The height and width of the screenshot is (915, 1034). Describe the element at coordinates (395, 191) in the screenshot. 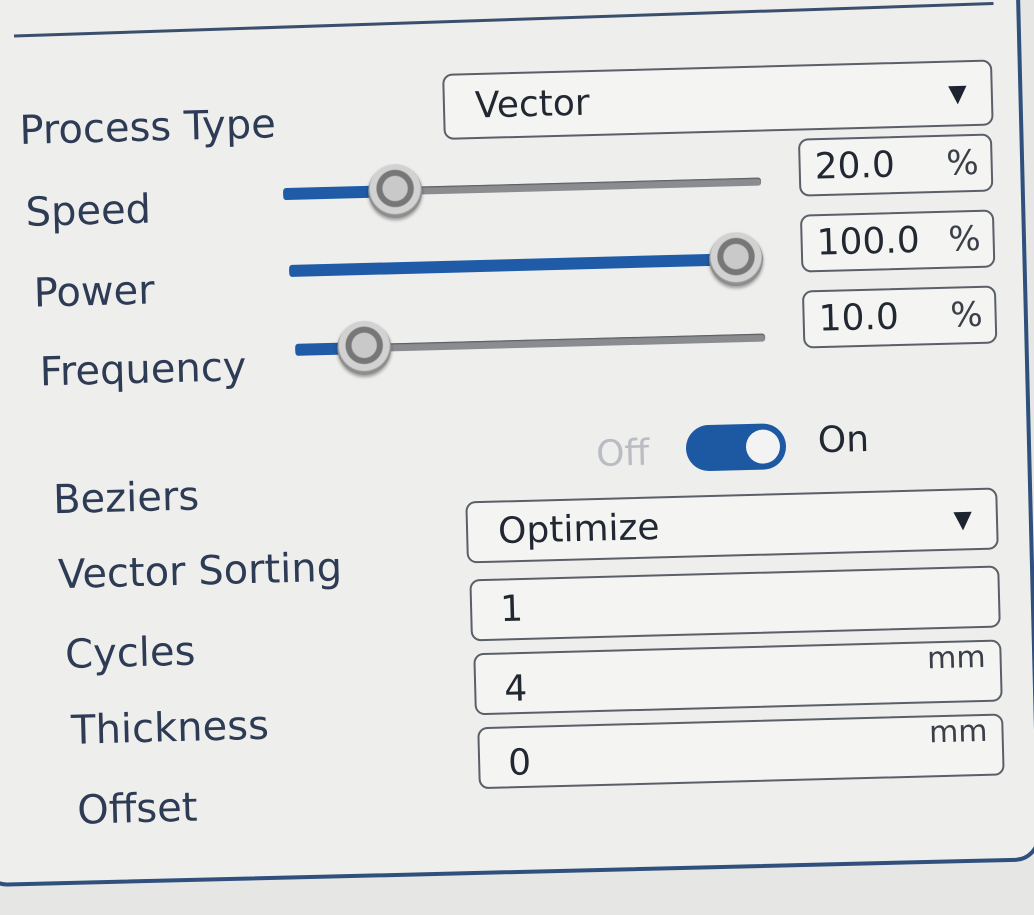

I see `speed-slider-thumb` at that location.